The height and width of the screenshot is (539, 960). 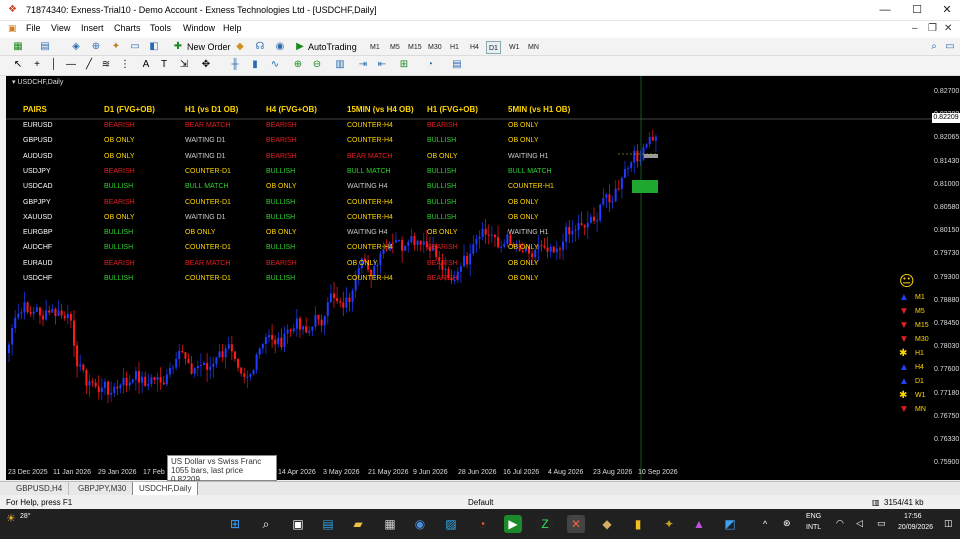 I want to click on date-tick-label: 11 Jan 2026, so click(x=72, y=472).